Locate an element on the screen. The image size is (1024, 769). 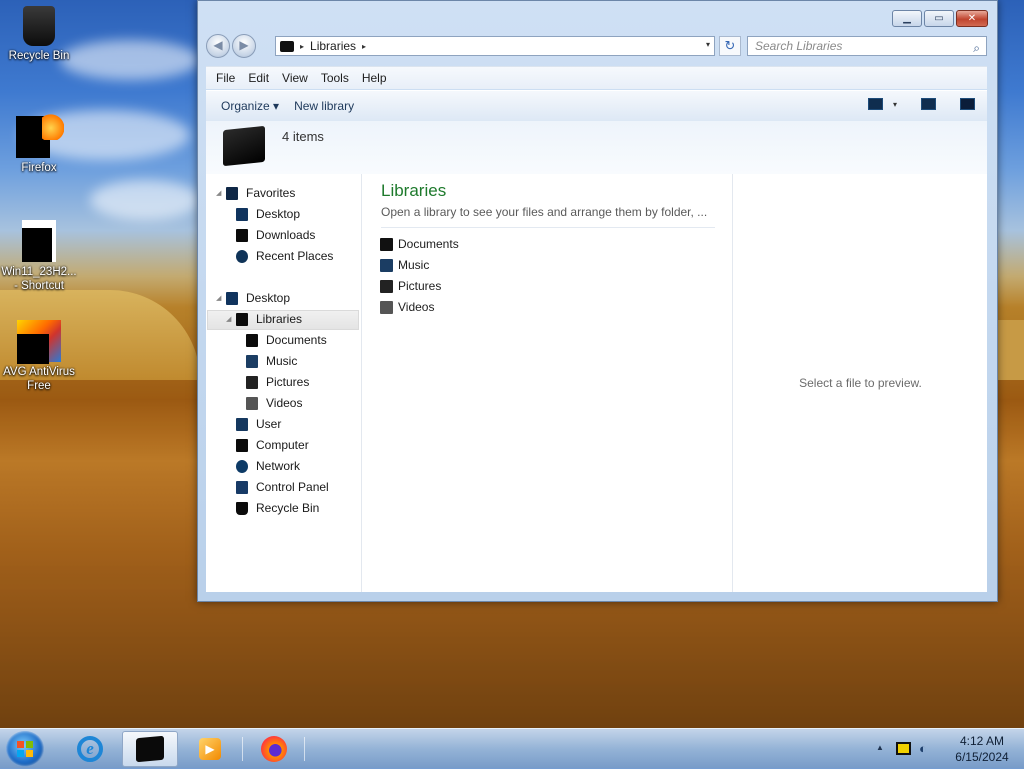
nav-user: User is located at coordinates (258, 424).